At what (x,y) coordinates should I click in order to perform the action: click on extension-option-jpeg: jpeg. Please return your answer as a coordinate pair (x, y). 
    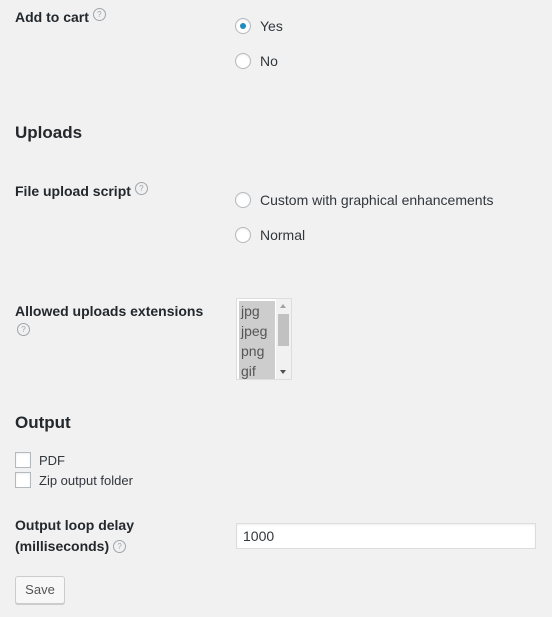
    Looking at the image, I should click on (257, 331).